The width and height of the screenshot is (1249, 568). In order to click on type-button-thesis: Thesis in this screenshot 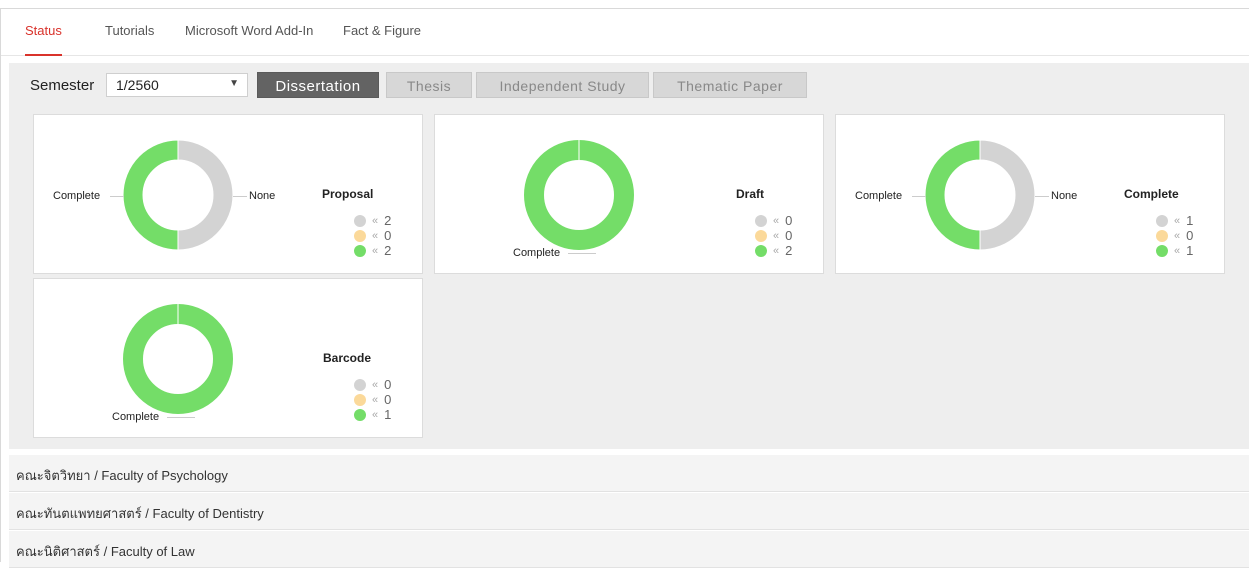, I will do `click(429, 85)`.